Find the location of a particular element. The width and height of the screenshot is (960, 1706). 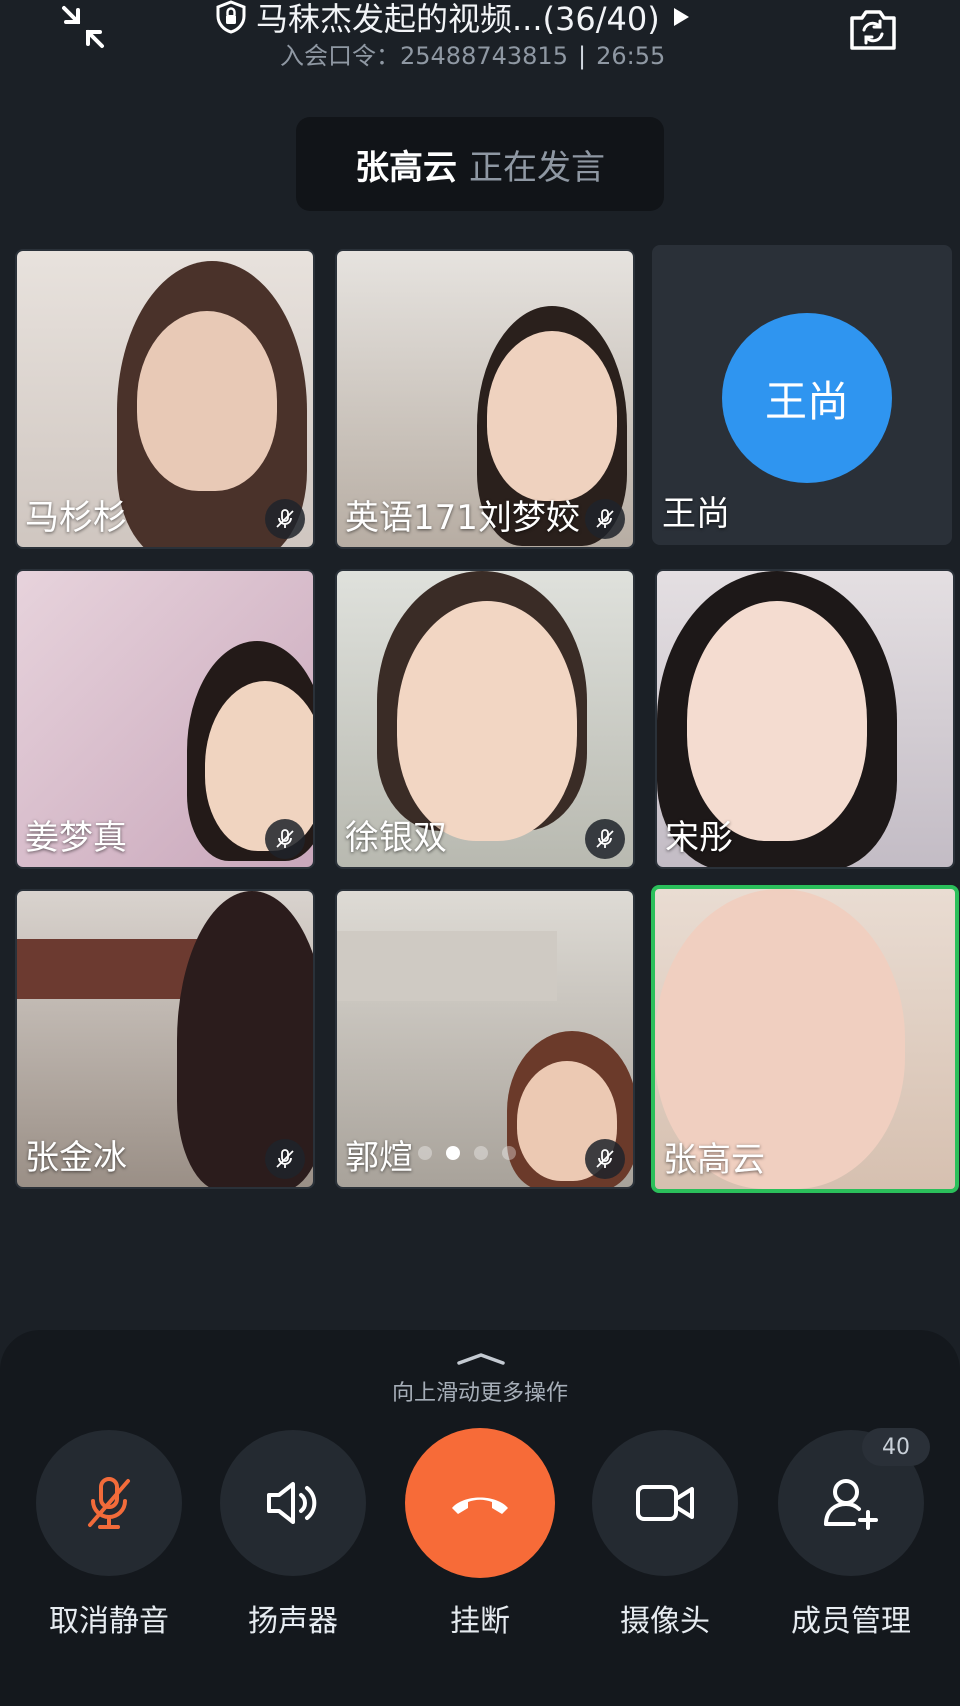

camera-label: 摄像头 is located at coordinates (665, 1621).